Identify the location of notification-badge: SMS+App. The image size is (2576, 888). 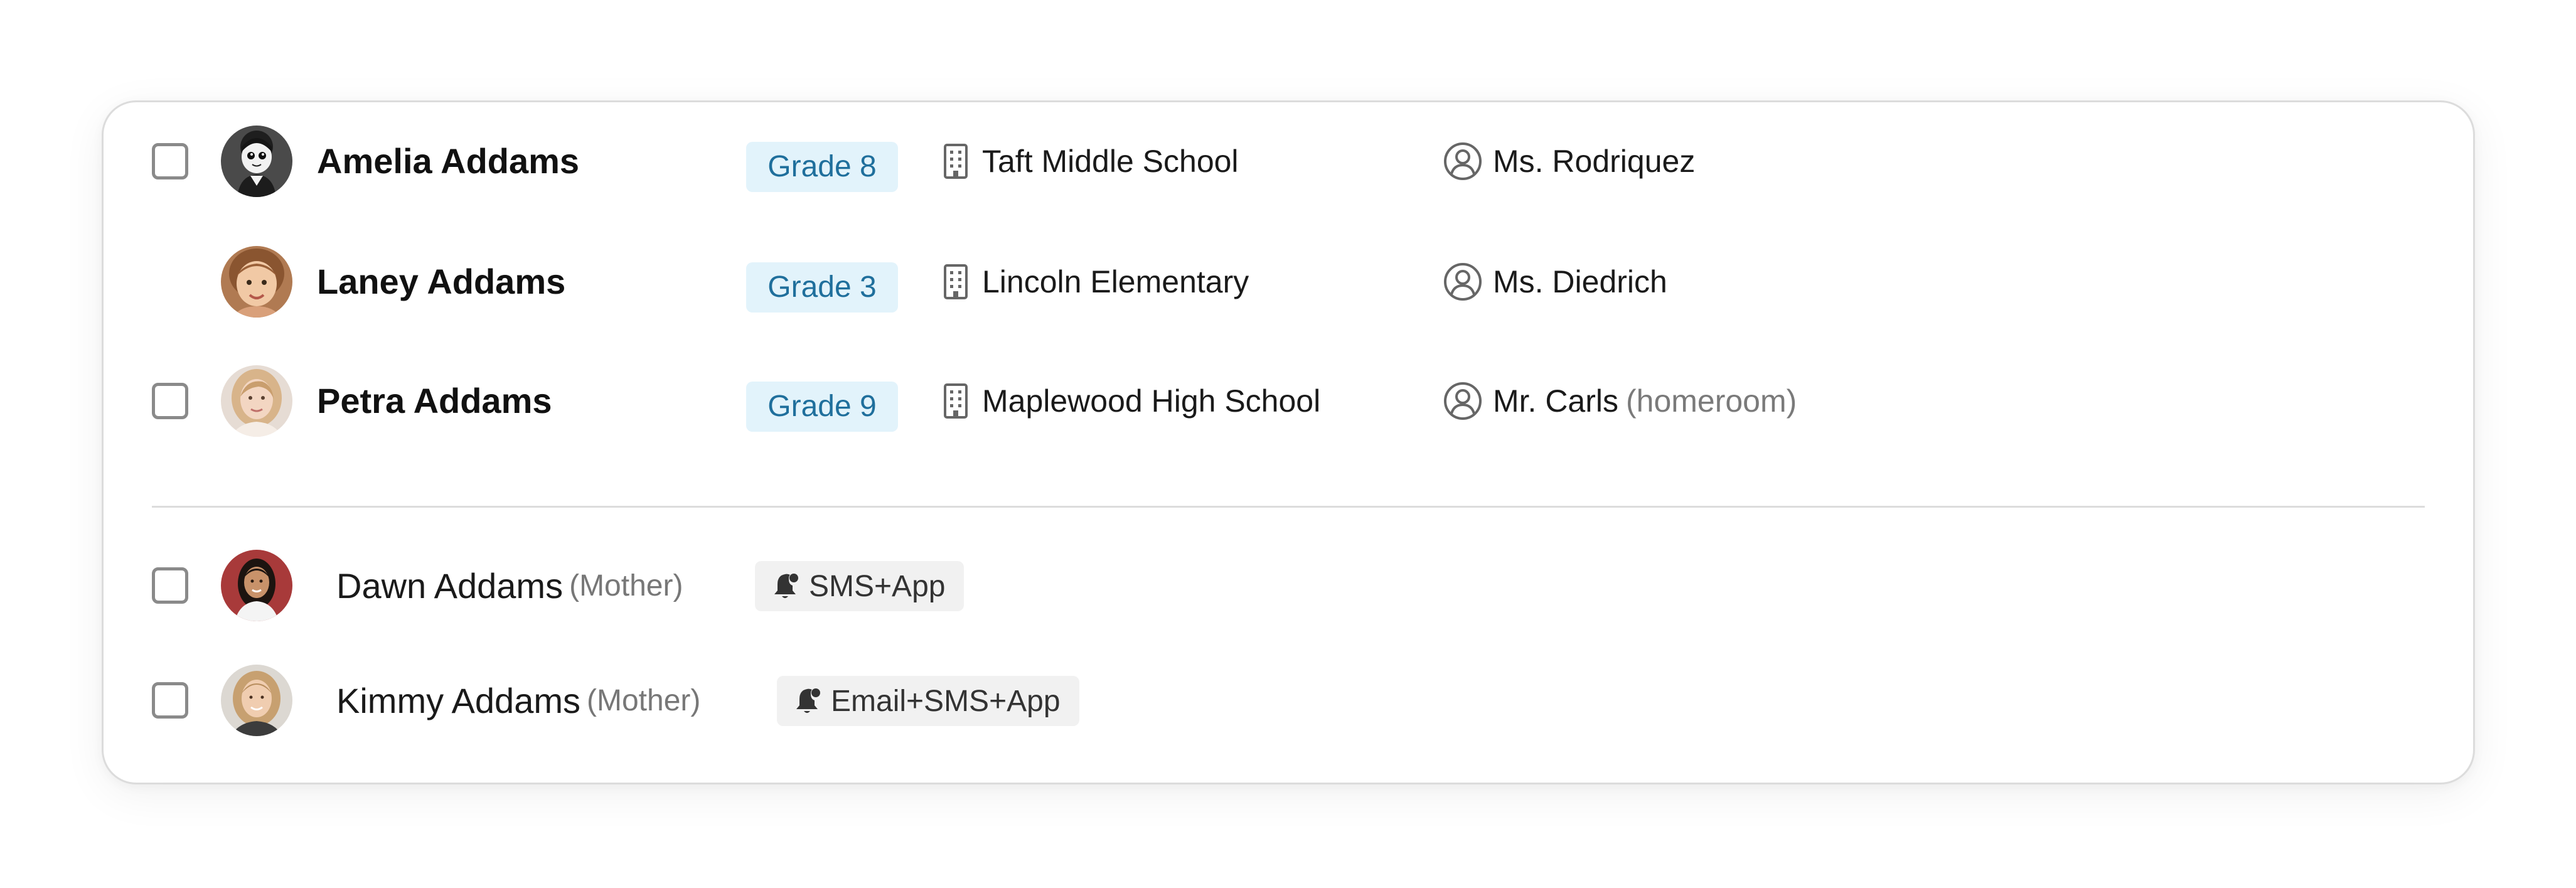
(860, 586).